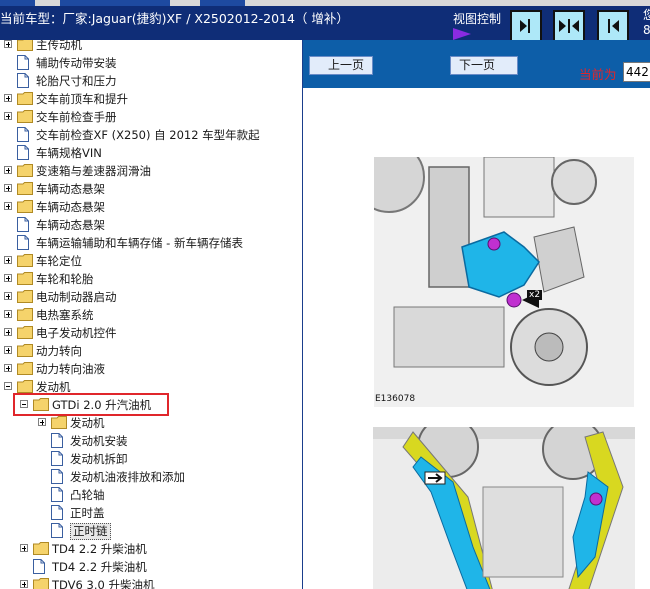  What do you see at coordinates (150, 513) in the screenshot?
I see `tree-item: 正时盖` at bounding box center [150, 513].